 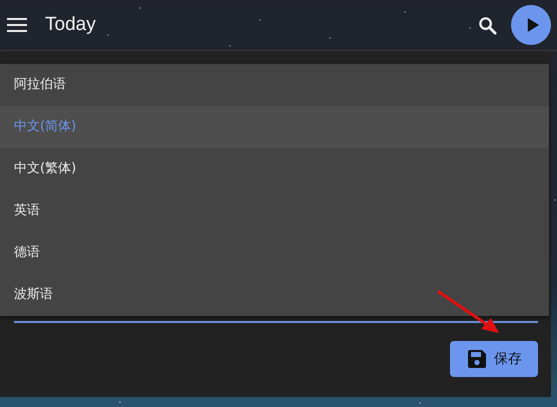 What do you see at coordinates (17, 25) in the screenshot?
I see `menu-icon` at bounding box center [17, 25].